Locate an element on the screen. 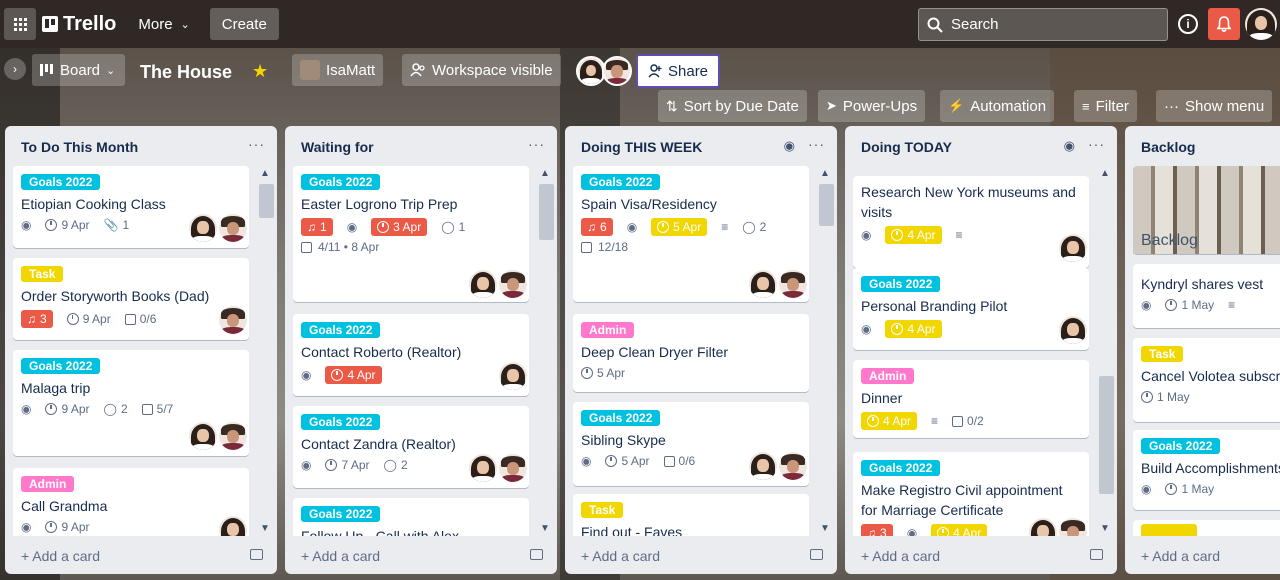 This screenshot has width=1280, height=580. more-menu: More ⌄ is located at coordinates (163, 24).